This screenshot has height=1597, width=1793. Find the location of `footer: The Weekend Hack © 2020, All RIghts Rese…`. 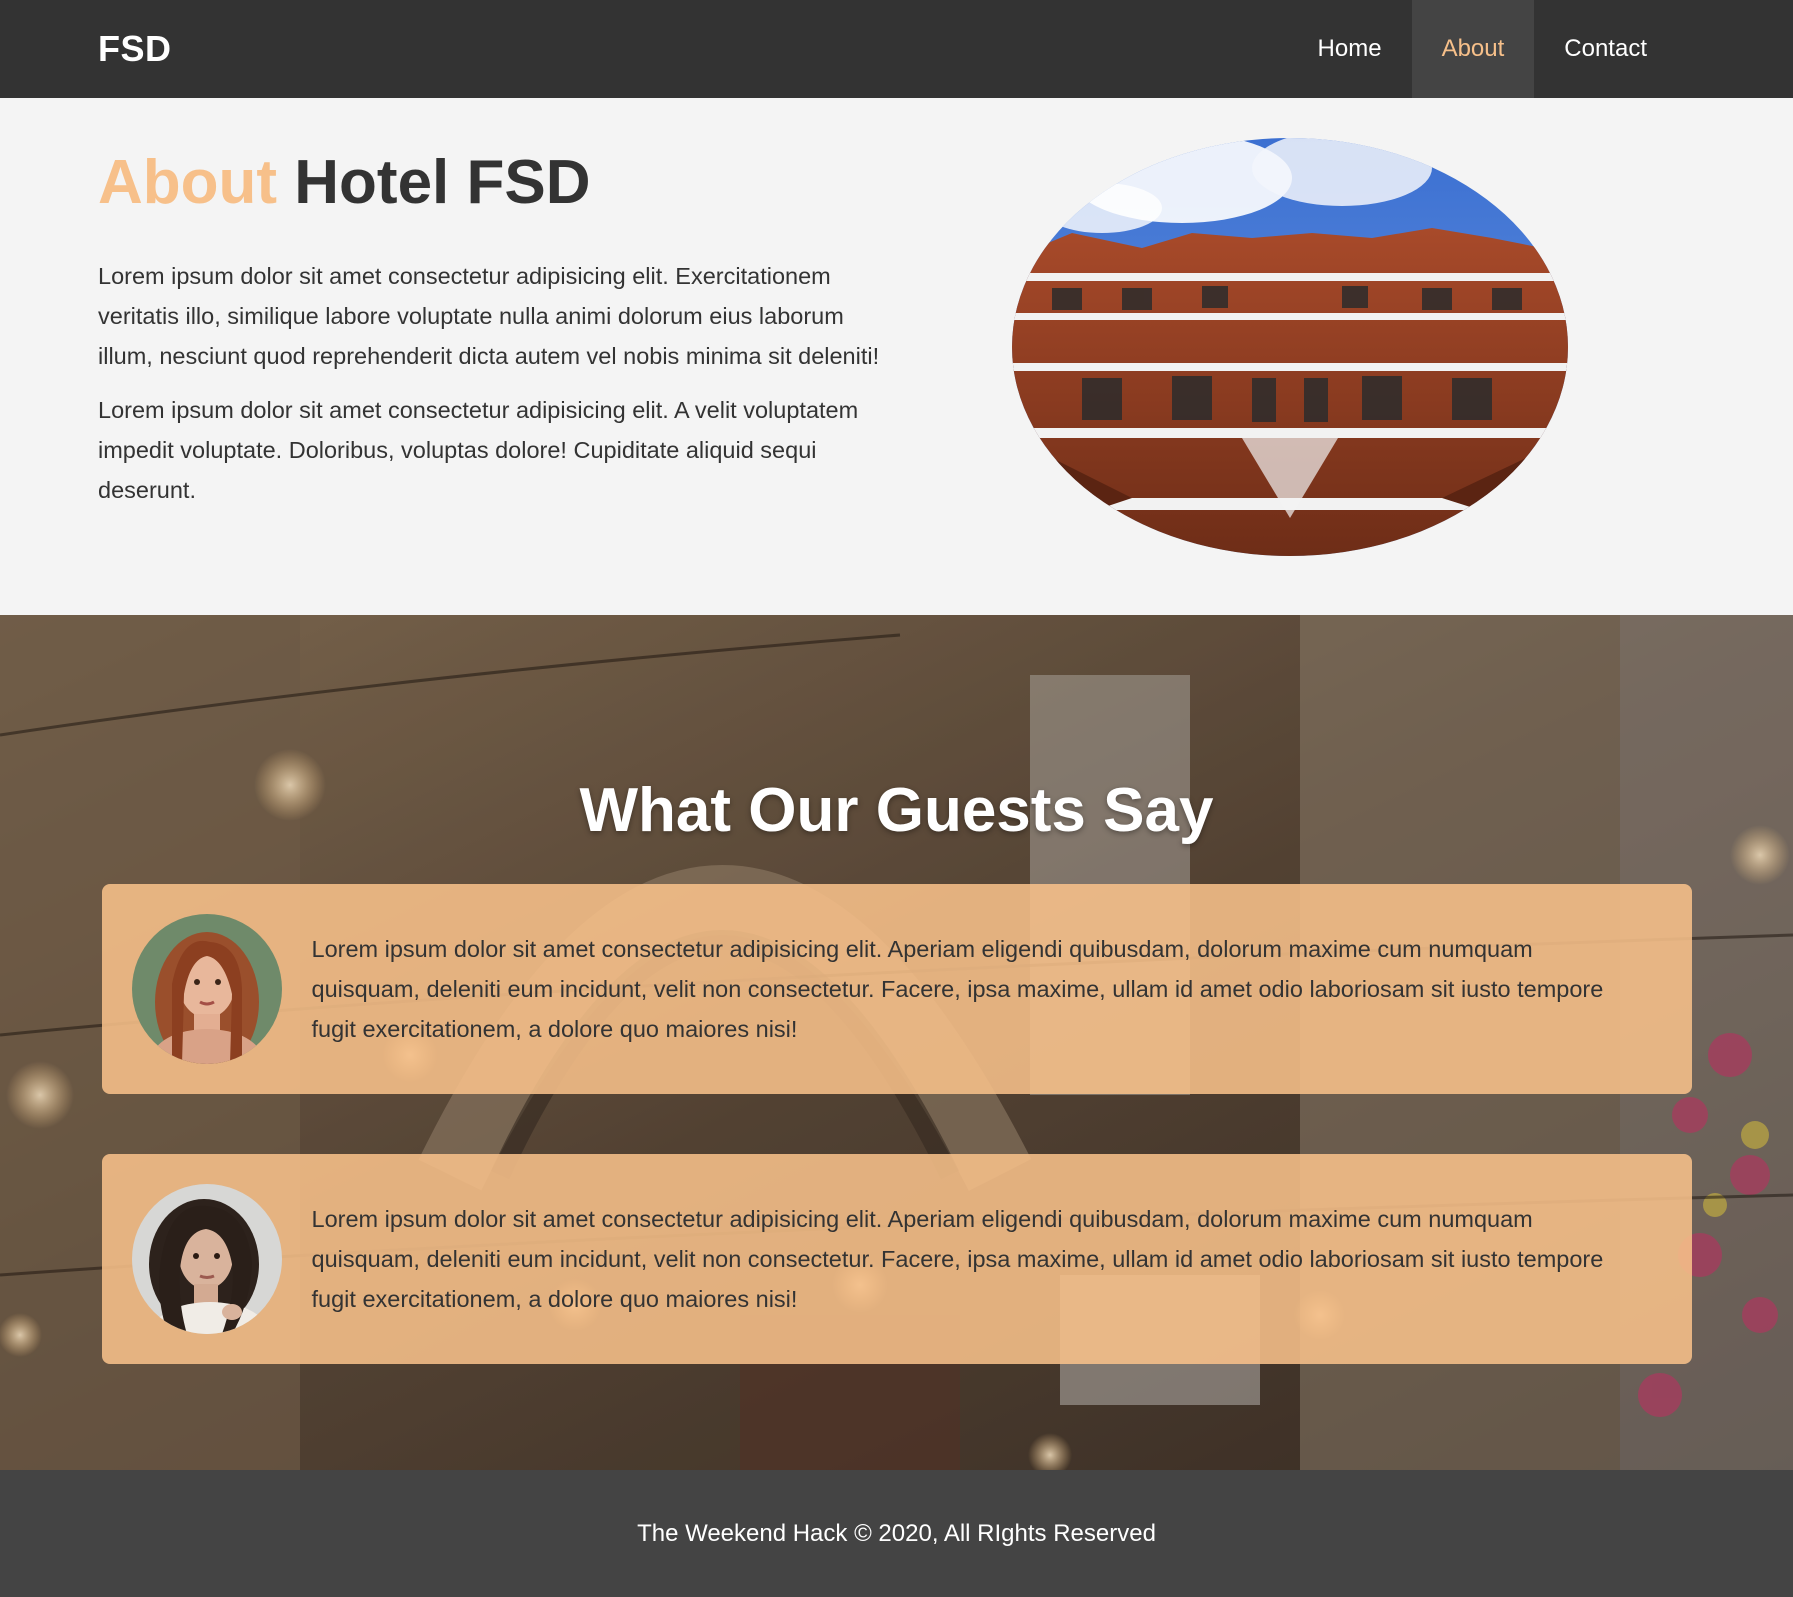

footer: The Weekend Hack © 2020, All RIghts Rese… is located at coordinates (896, 1533).